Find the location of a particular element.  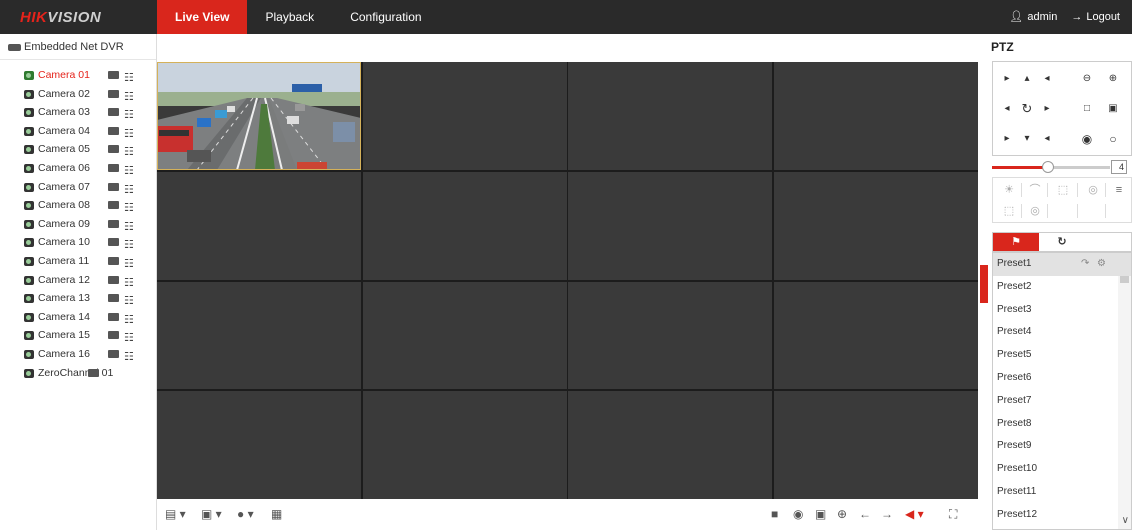

preset-item: Preset1 ↷ ⚙ is located at coordinates (1062, 264).